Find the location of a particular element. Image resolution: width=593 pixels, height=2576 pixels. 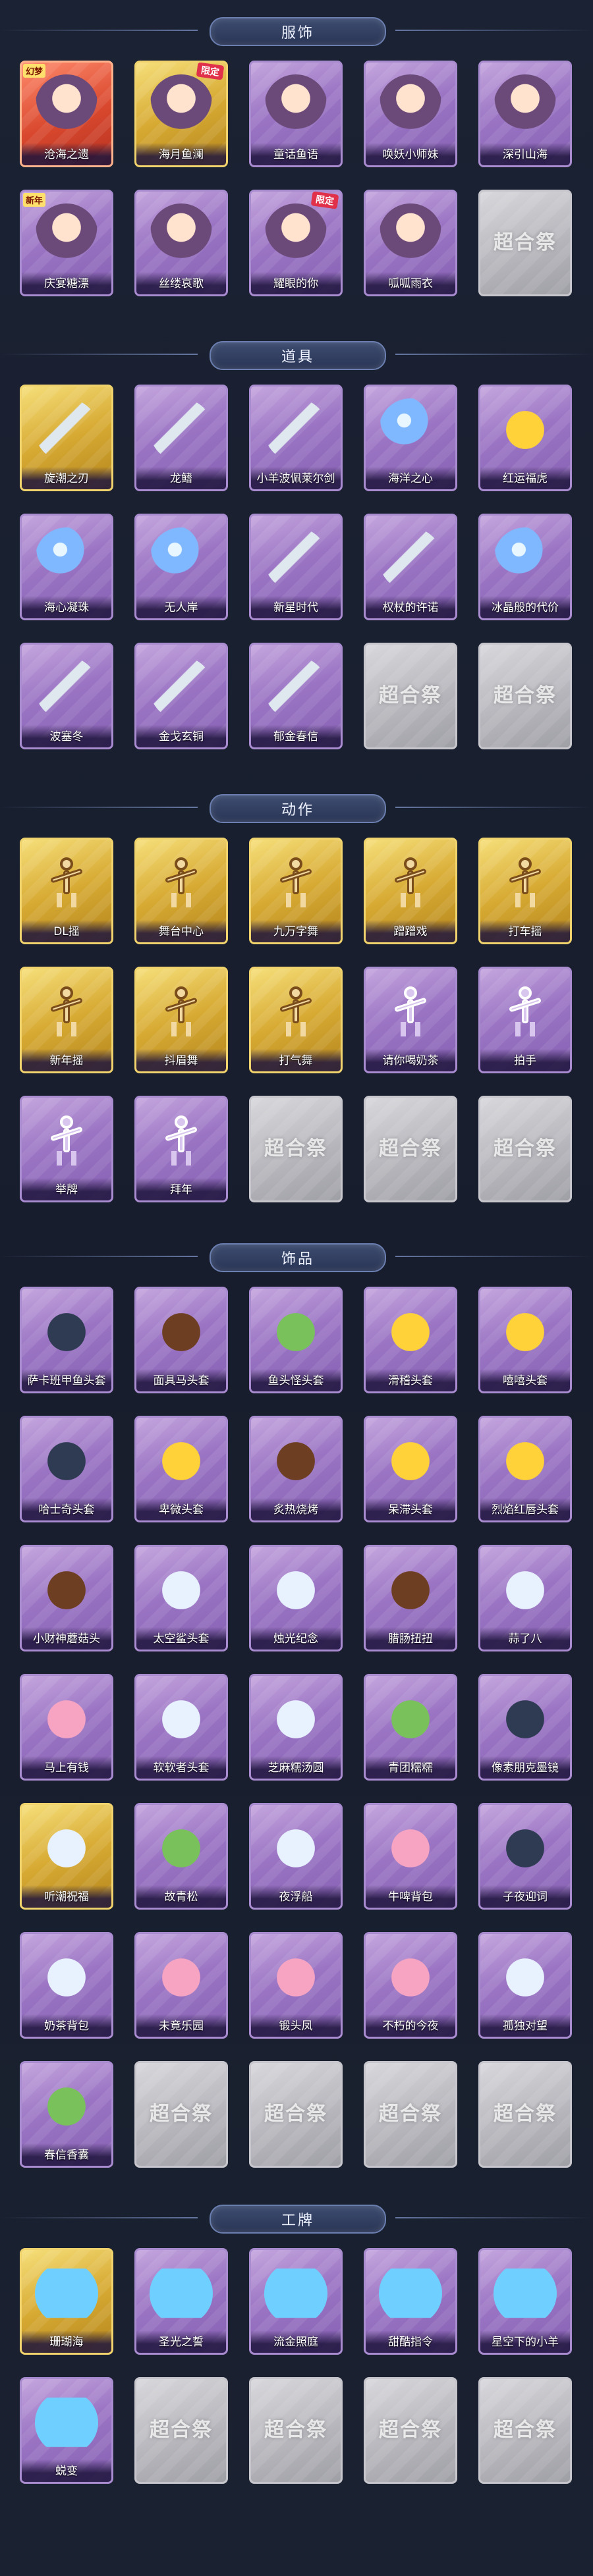

collection-item: 旋潮之刃 is located at coordinates (66, 438).